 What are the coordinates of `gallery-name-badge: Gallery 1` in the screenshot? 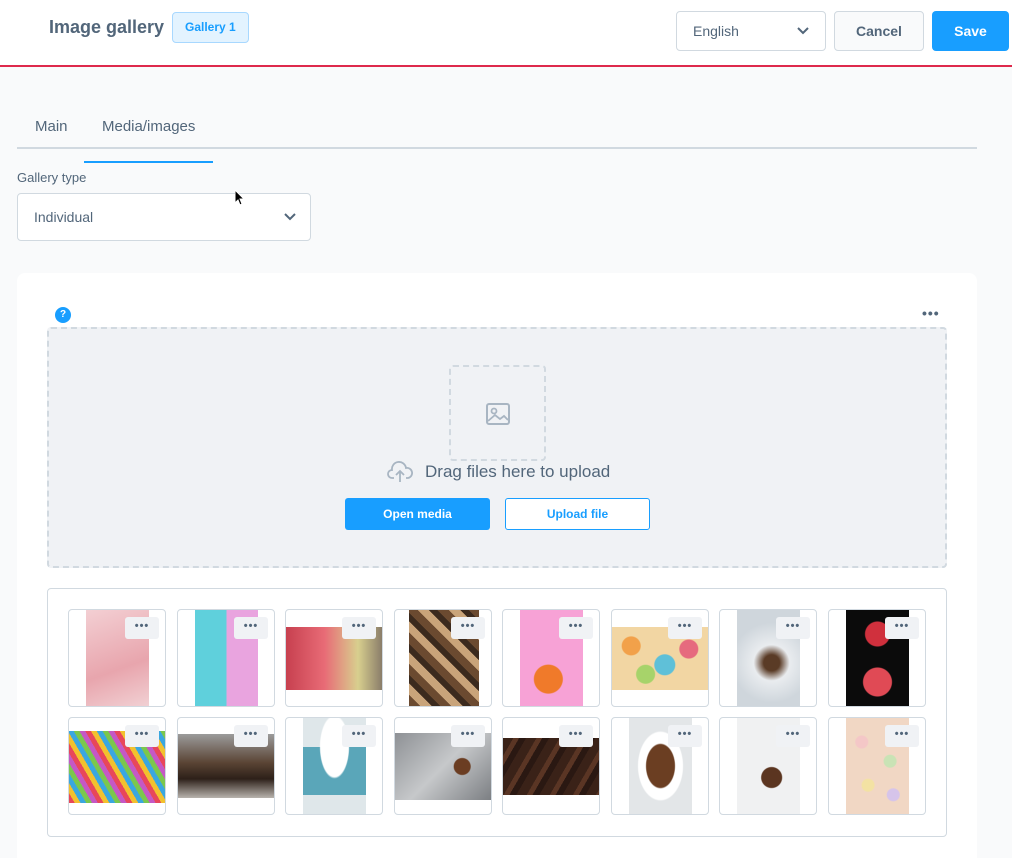 It's located at (210, 27).